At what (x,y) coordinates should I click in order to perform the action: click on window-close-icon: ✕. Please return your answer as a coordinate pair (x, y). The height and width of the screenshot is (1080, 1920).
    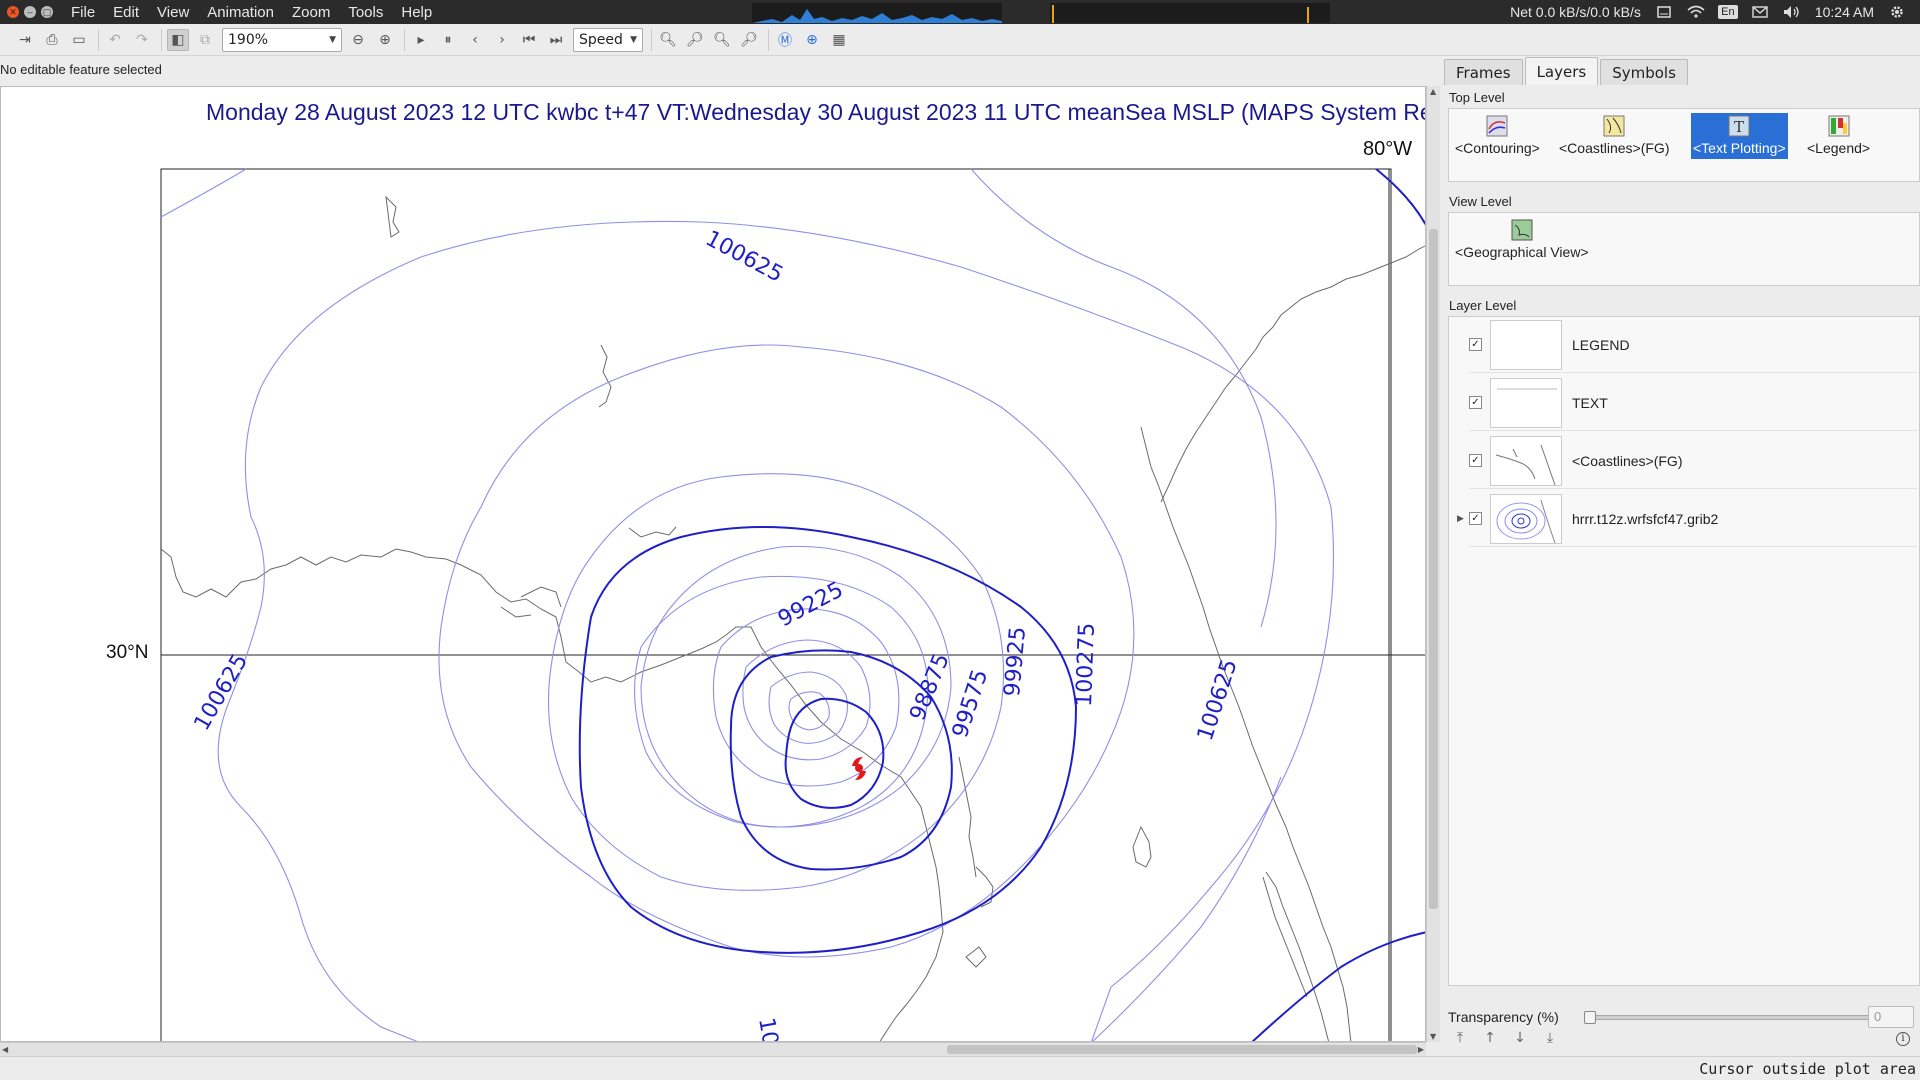
    Looking at the image, I should click on (13, 12).